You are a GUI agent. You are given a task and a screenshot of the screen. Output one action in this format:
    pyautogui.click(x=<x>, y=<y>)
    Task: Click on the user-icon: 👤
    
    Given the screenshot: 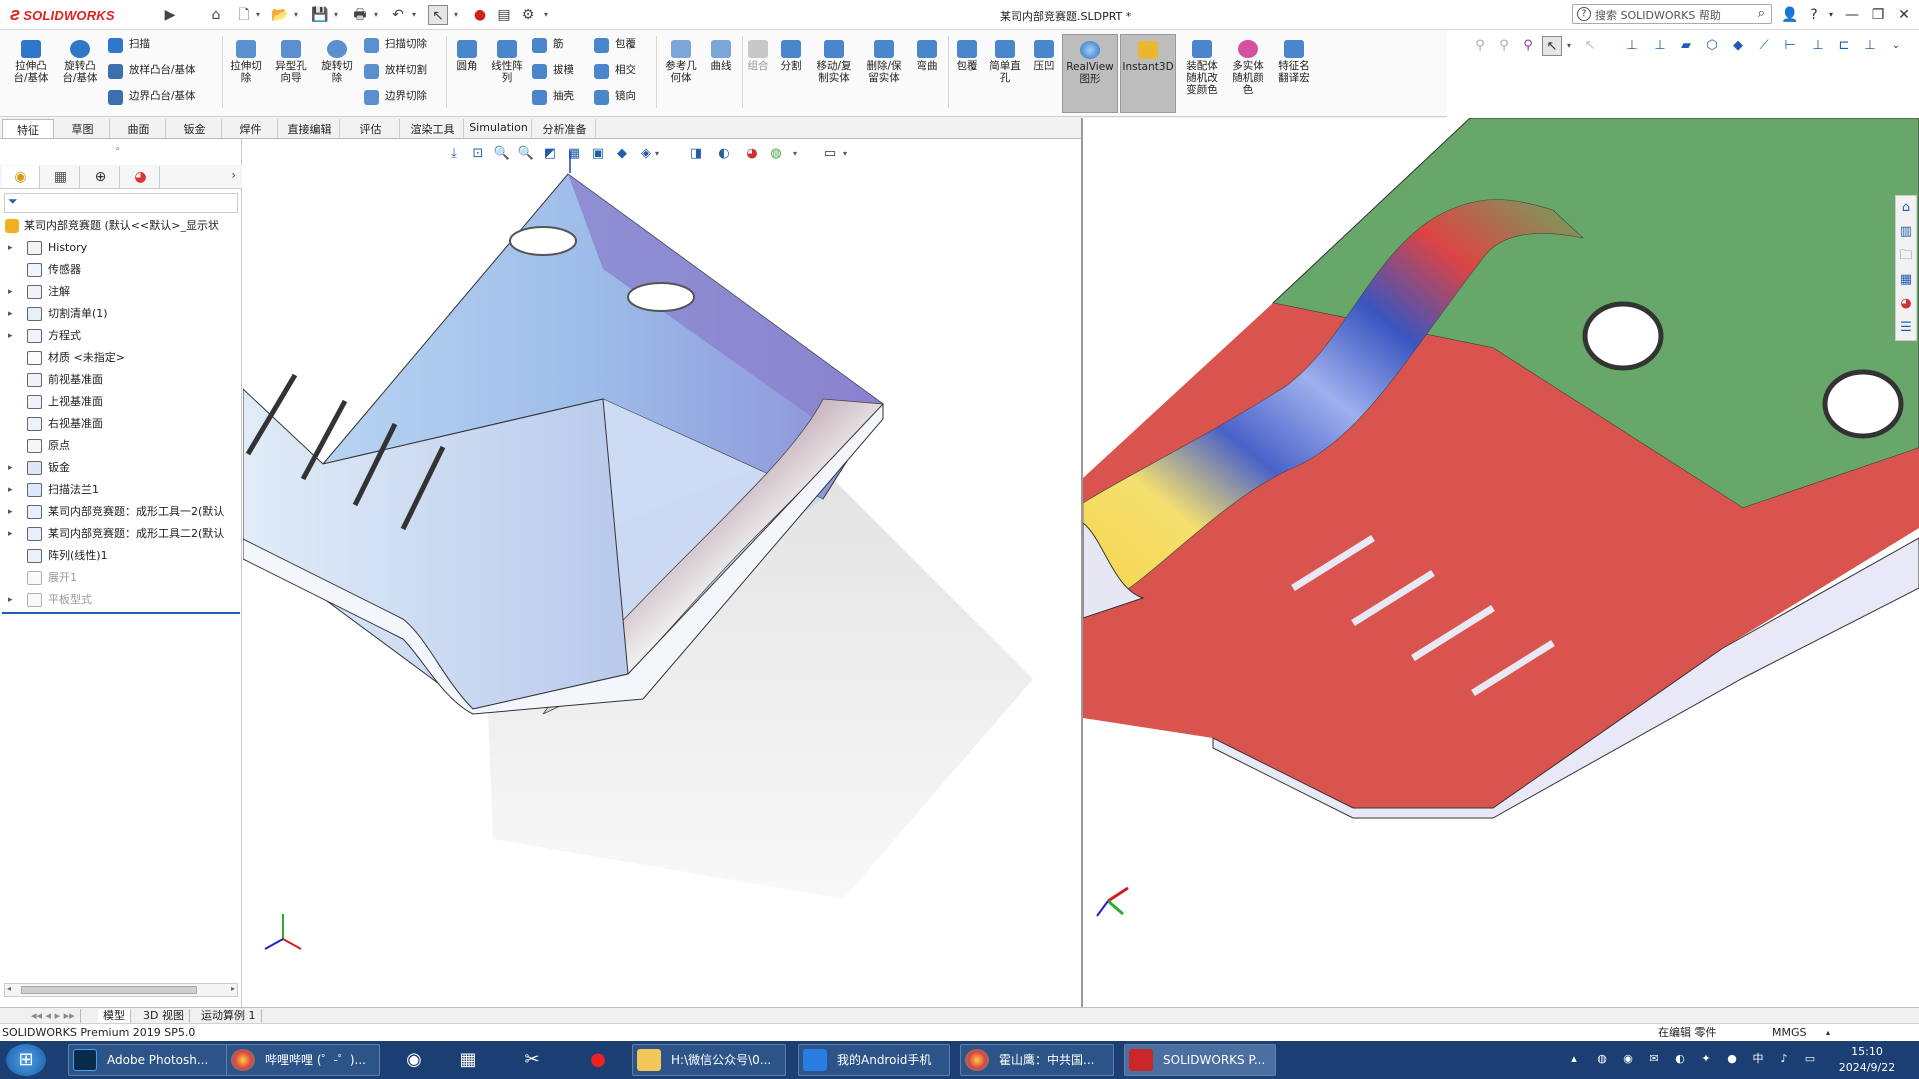 What is the action you would take?
    pyautogui.click(x=1790, y=15)
    